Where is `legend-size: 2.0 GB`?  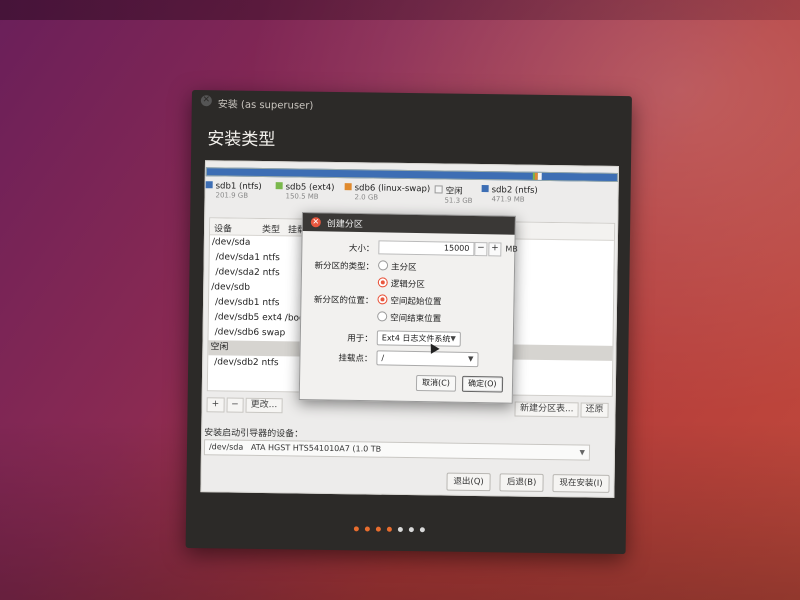 legend-size: 2.0 GB is located at coordinates (366, 197).